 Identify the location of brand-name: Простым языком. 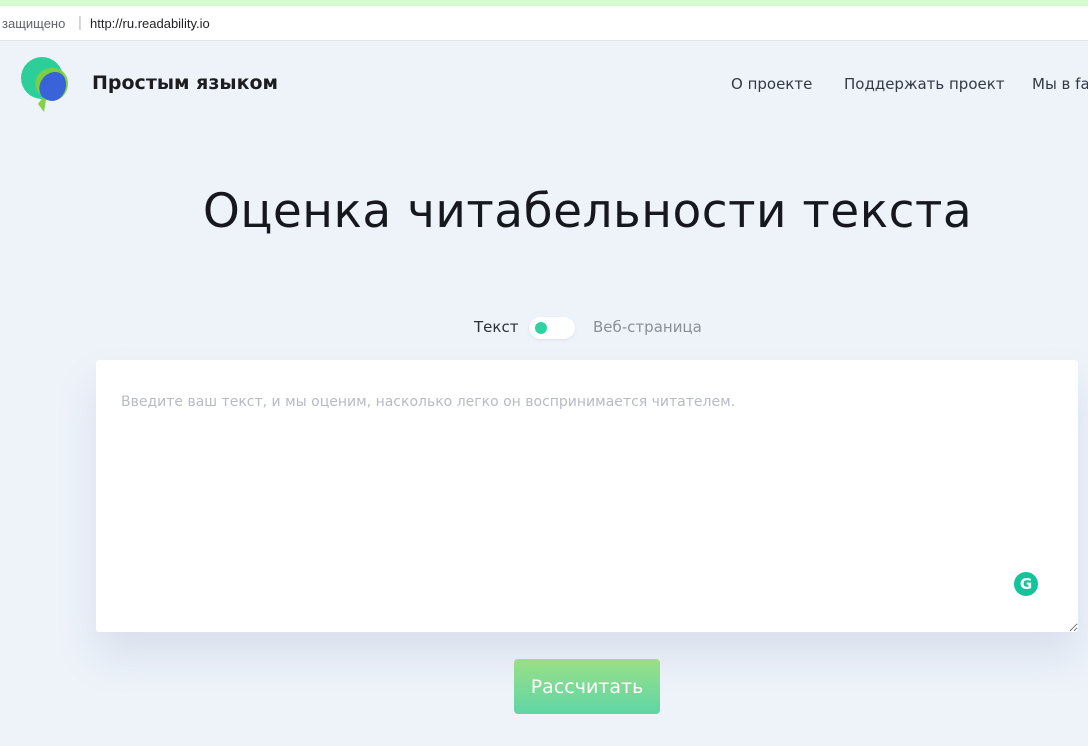
(185, 83).